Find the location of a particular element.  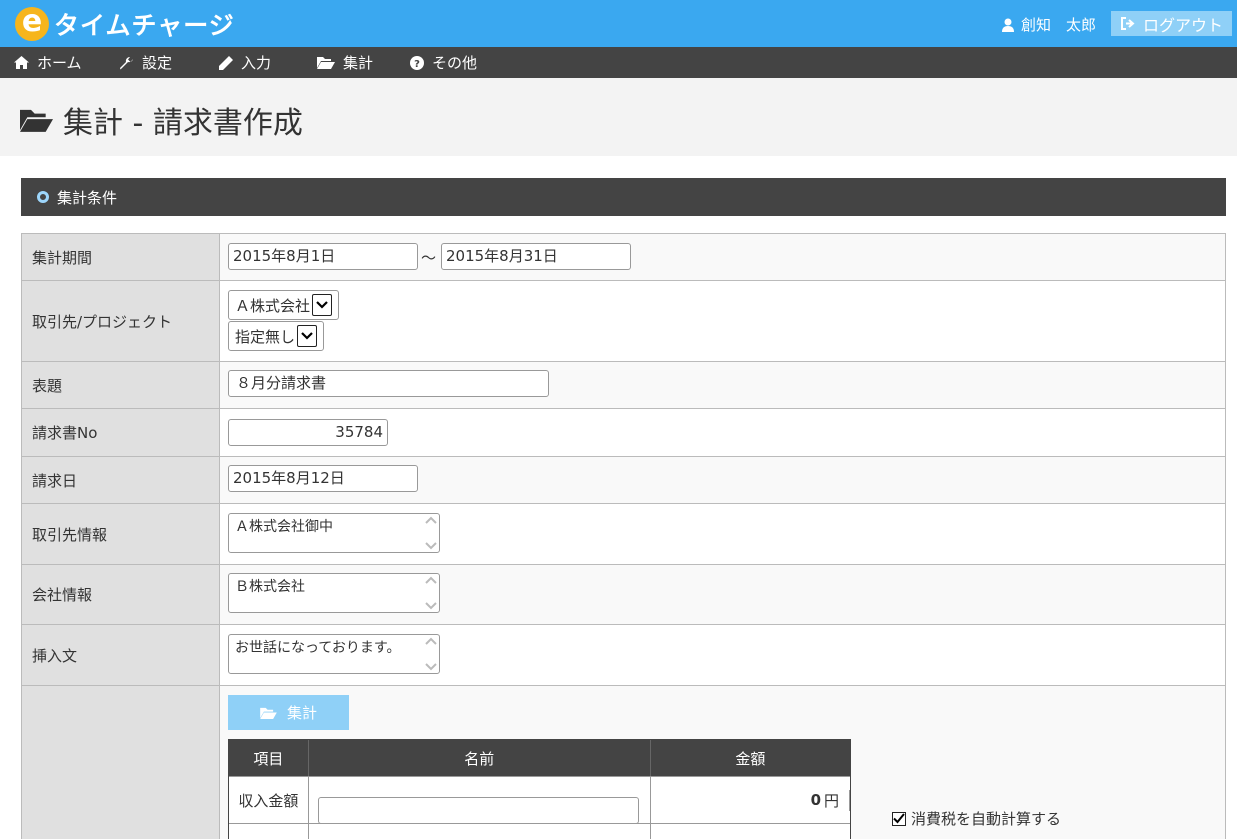

section-header: 集計条件 is located at coordinates (623, 197).